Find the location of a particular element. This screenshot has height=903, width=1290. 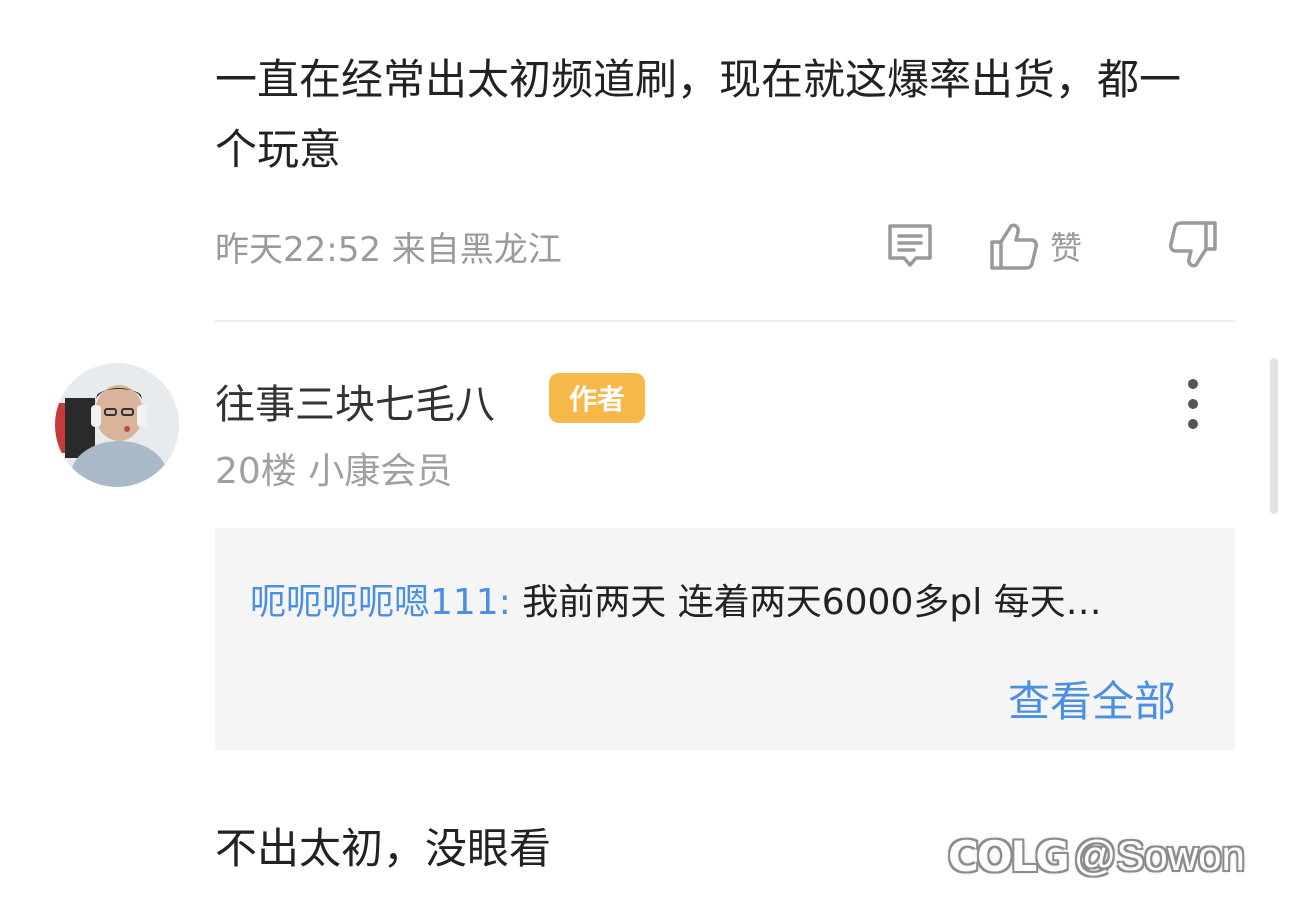

watermark-handle: @Sowon is located at coordinates (1159, 855).